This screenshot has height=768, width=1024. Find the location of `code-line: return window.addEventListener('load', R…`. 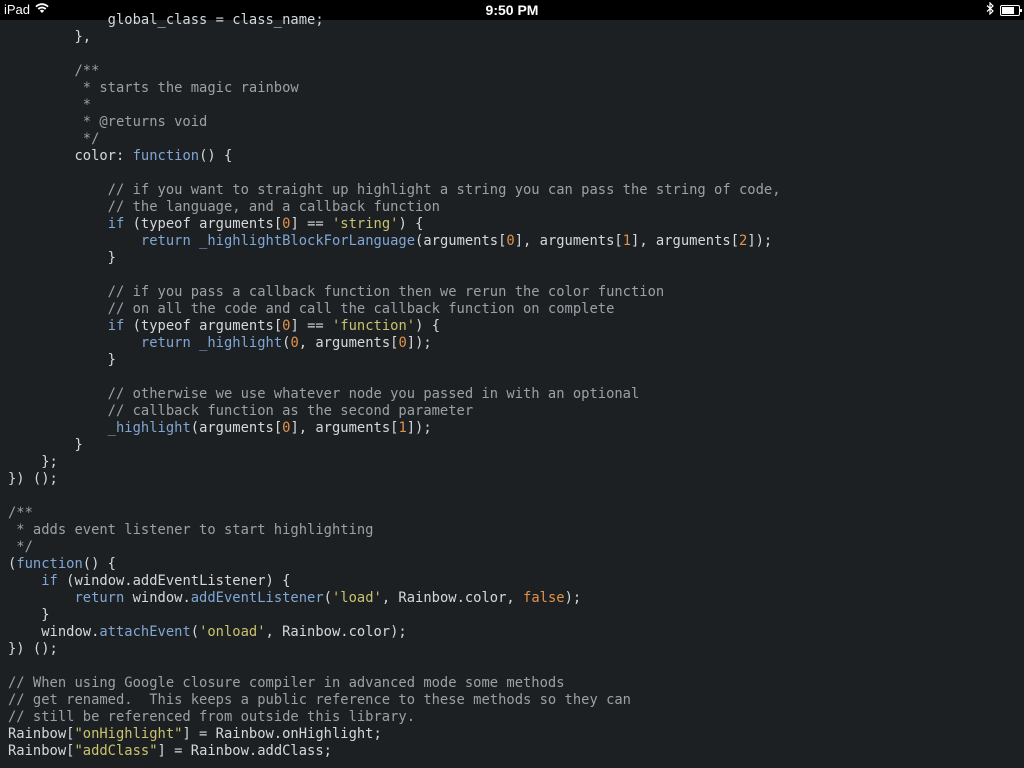

code-line: return window.addEventListener('load', R… is located at coordinates (513, 598).